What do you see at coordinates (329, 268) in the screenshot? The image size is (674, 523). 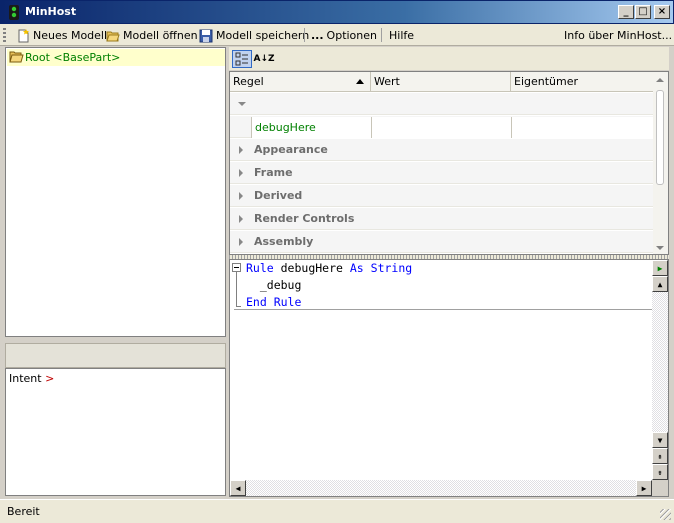 I see `code-line: Rule debugHere As String` at bounding box center [329, 268].